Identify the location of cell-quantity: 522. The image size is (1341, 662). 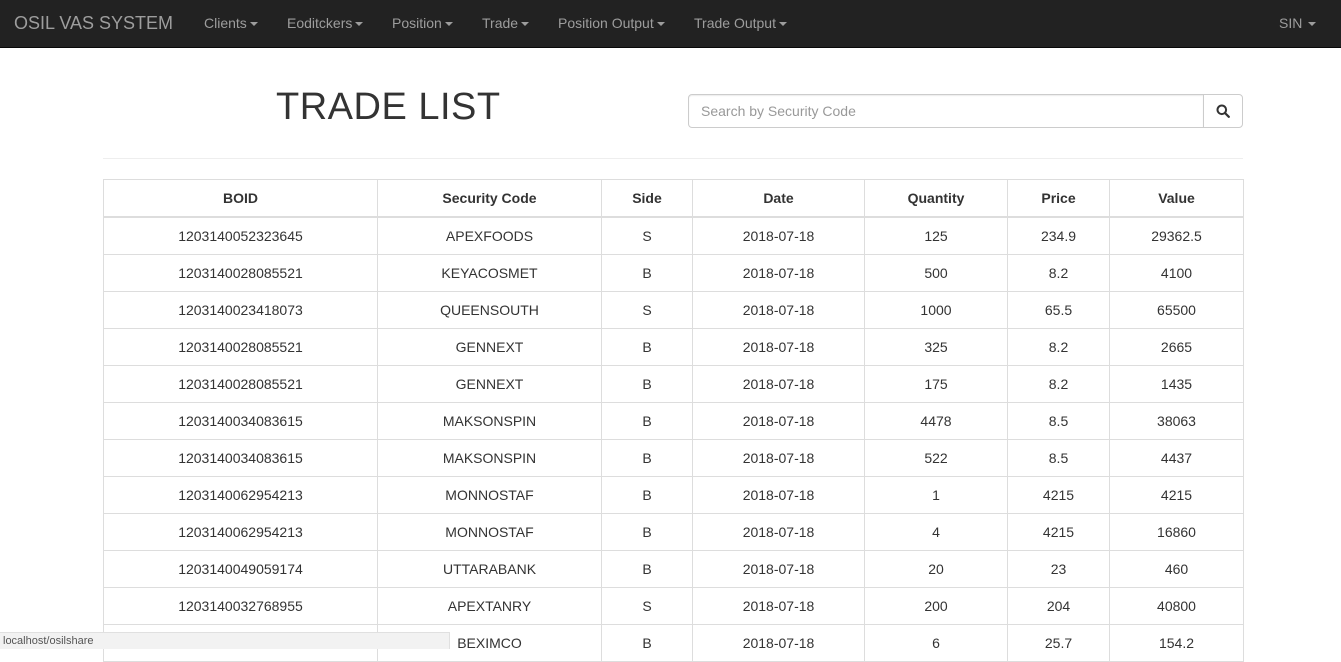
(936, 458).